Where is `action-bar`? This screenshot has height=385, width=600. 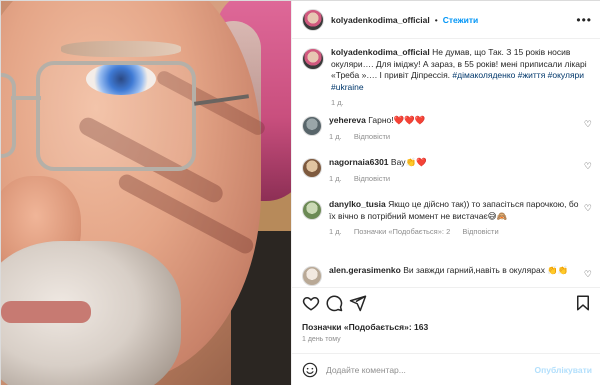
action-bar is located at coordinates (446, 302).